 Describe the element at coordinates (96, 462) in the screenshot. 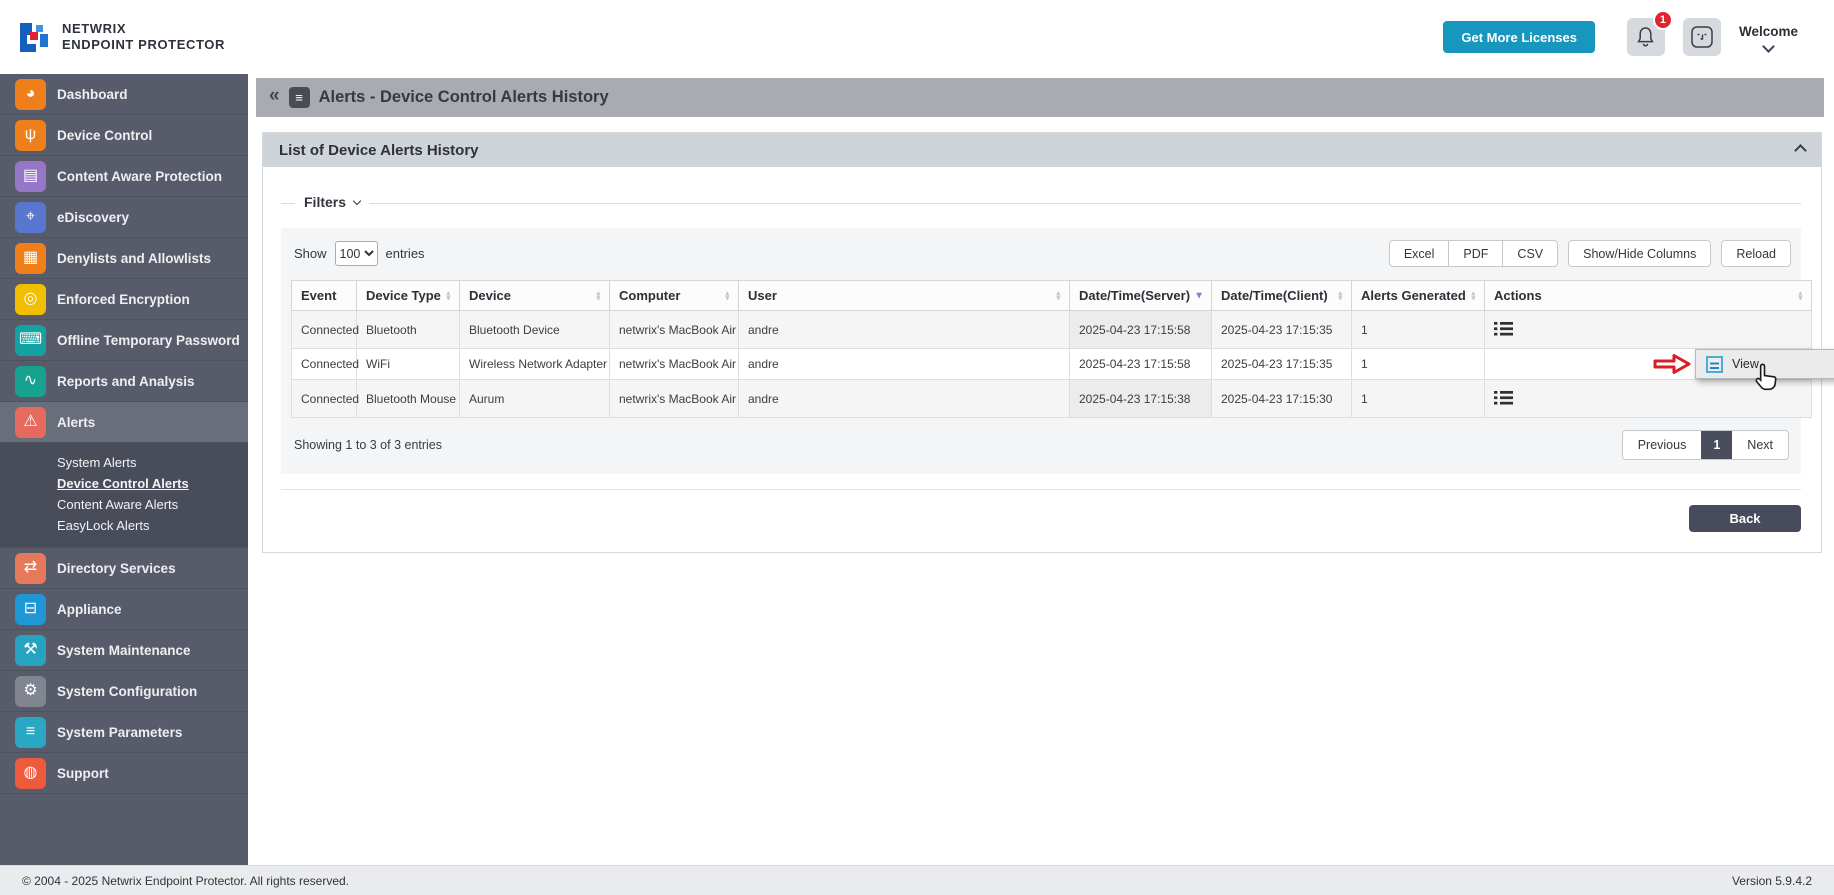

I see `submenu-item-system-alerts: System Alerts` at that location.